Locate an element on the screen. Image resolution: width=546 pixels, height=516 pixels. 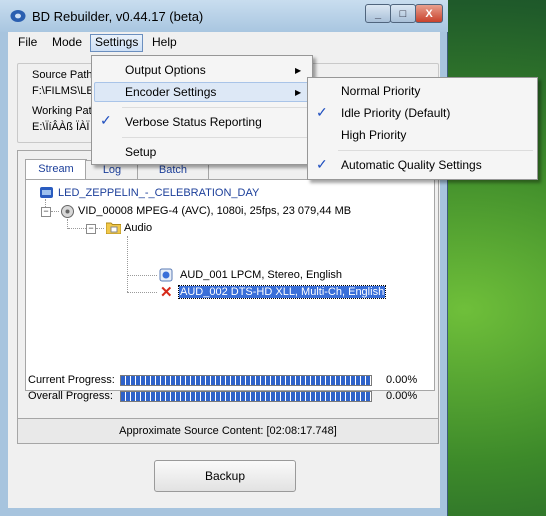
working-path-value: E:\ÏíÂÀß ÏÀÏ is located at coordinates (60, 127).